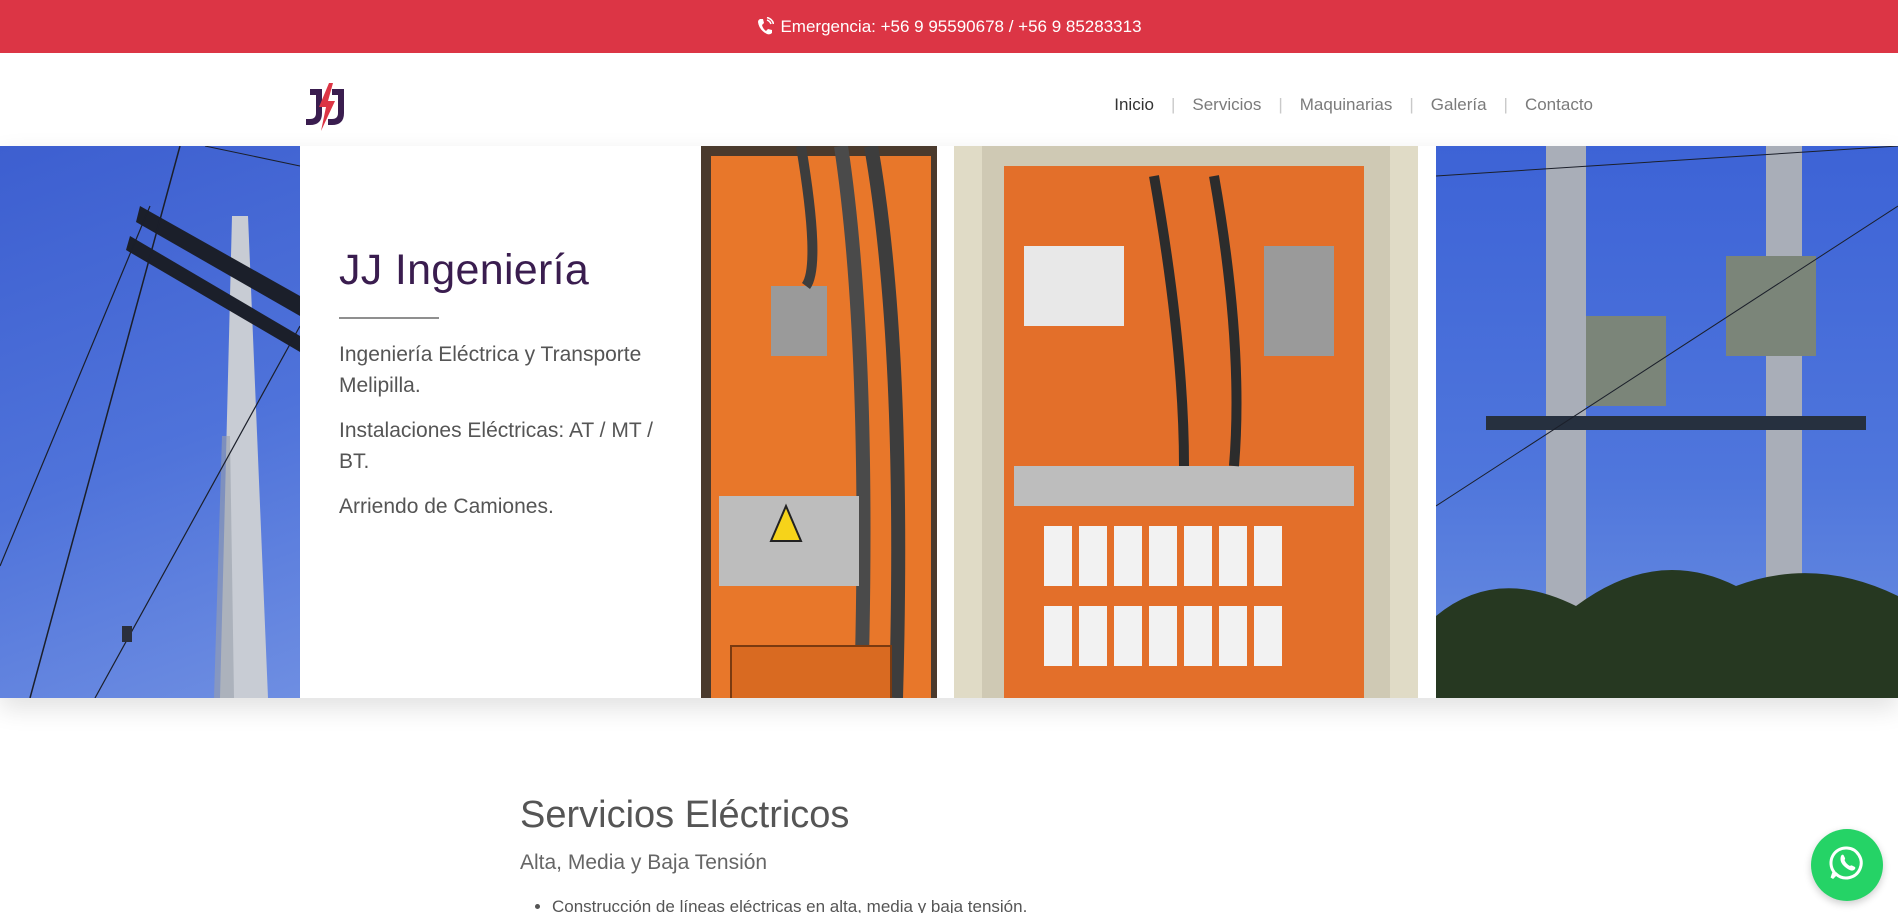 This screenshot has height=913, width=1898. Describe the element at coordinates (819, 422) in the screenshot. I see `hero-image-electrical-panel` at that location.